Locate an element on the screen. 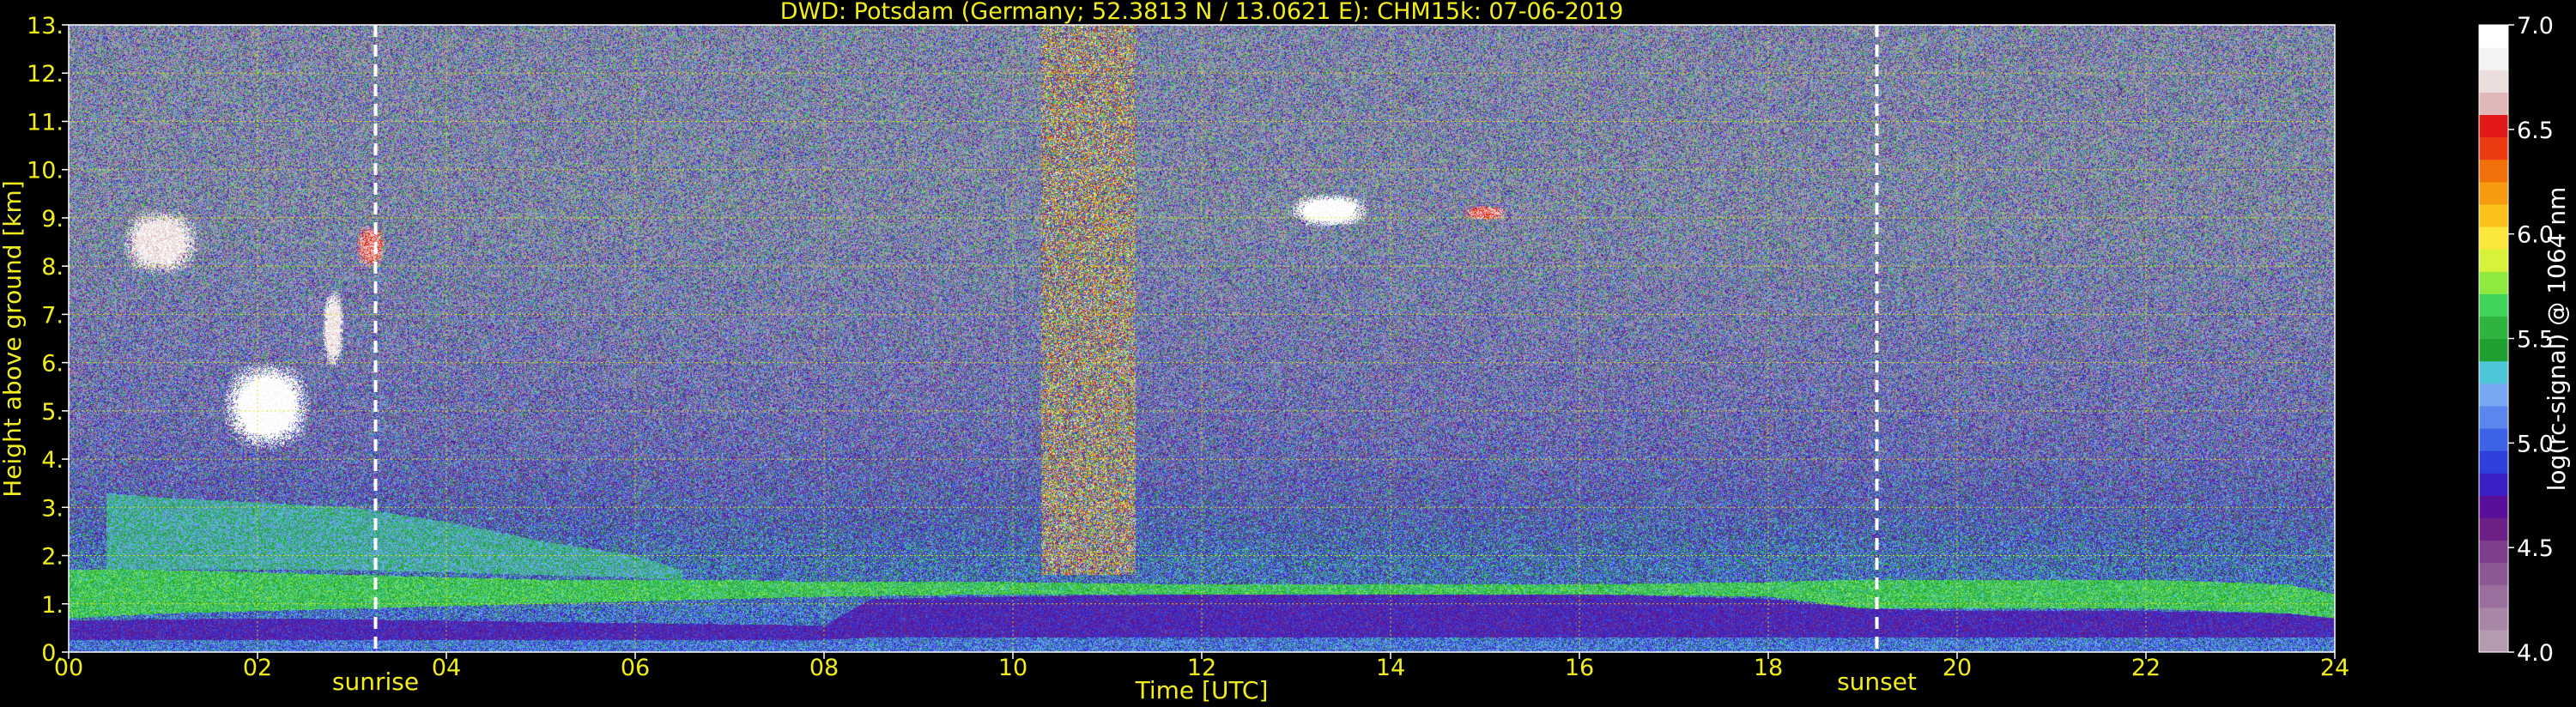 This screenshot has width=2576, height=707. x-axis-label: Time [UTC] is located at coordinates (1202, 690).